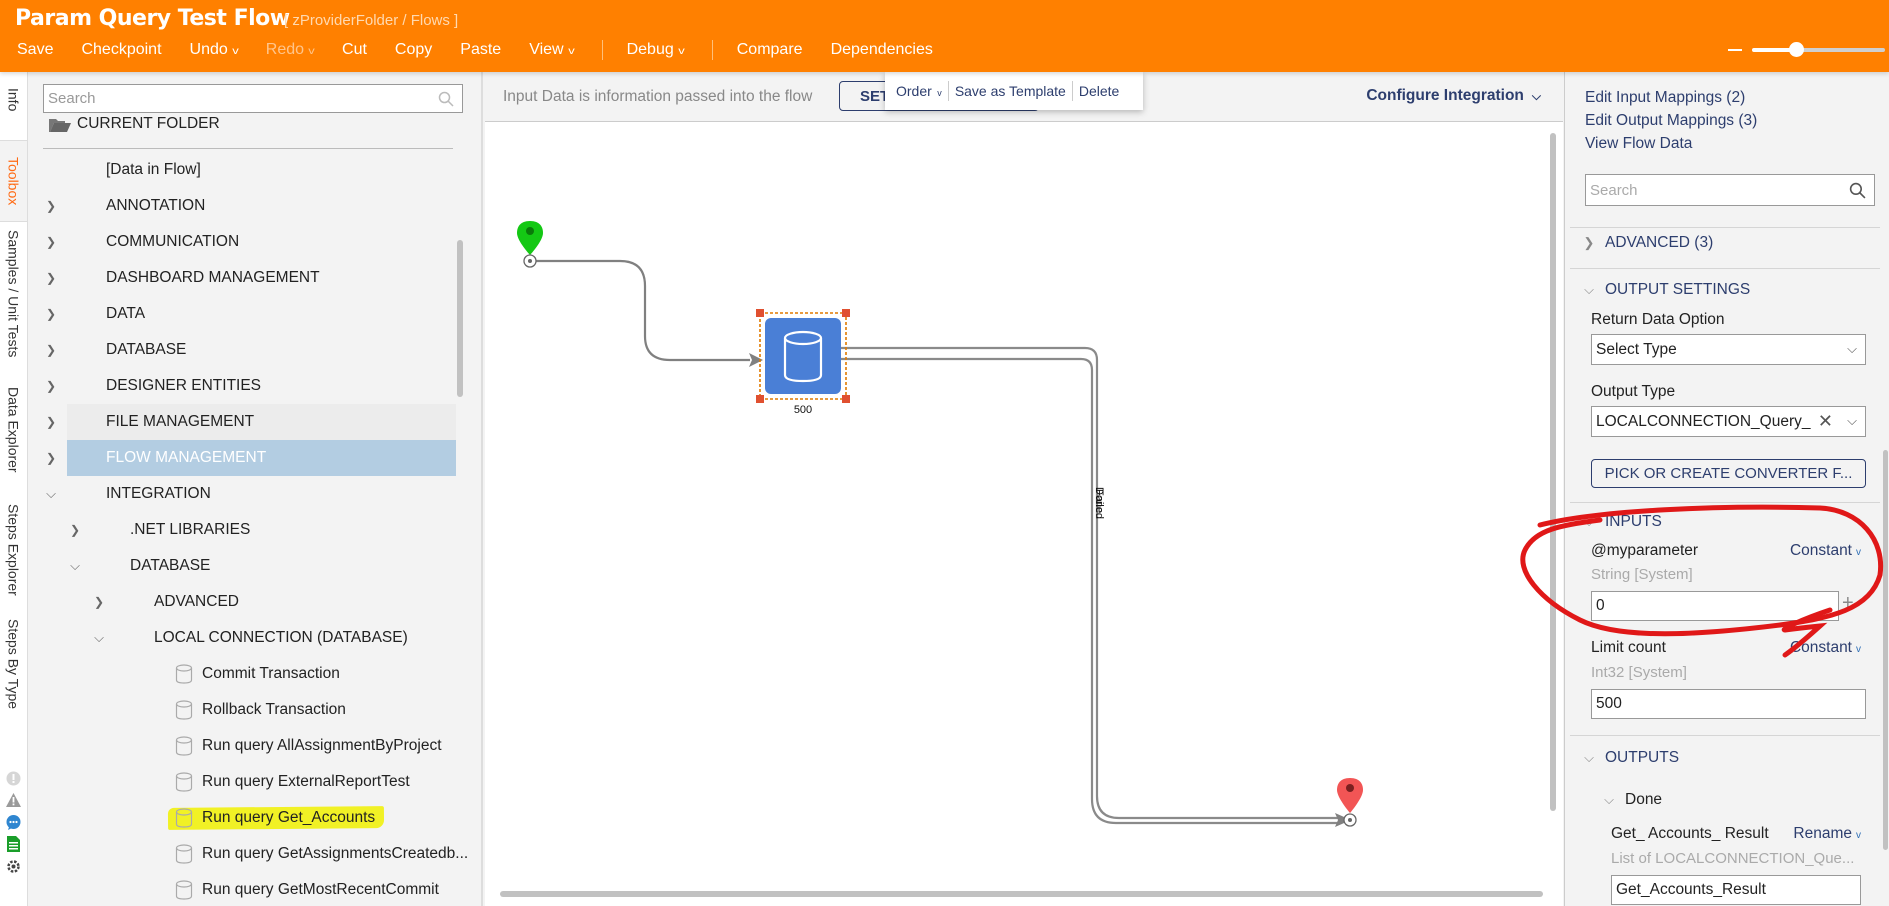 This screenshot has width=1889, height=906. I want to click on toolbox-category: ❯ DATABASE, so click(254, 350).